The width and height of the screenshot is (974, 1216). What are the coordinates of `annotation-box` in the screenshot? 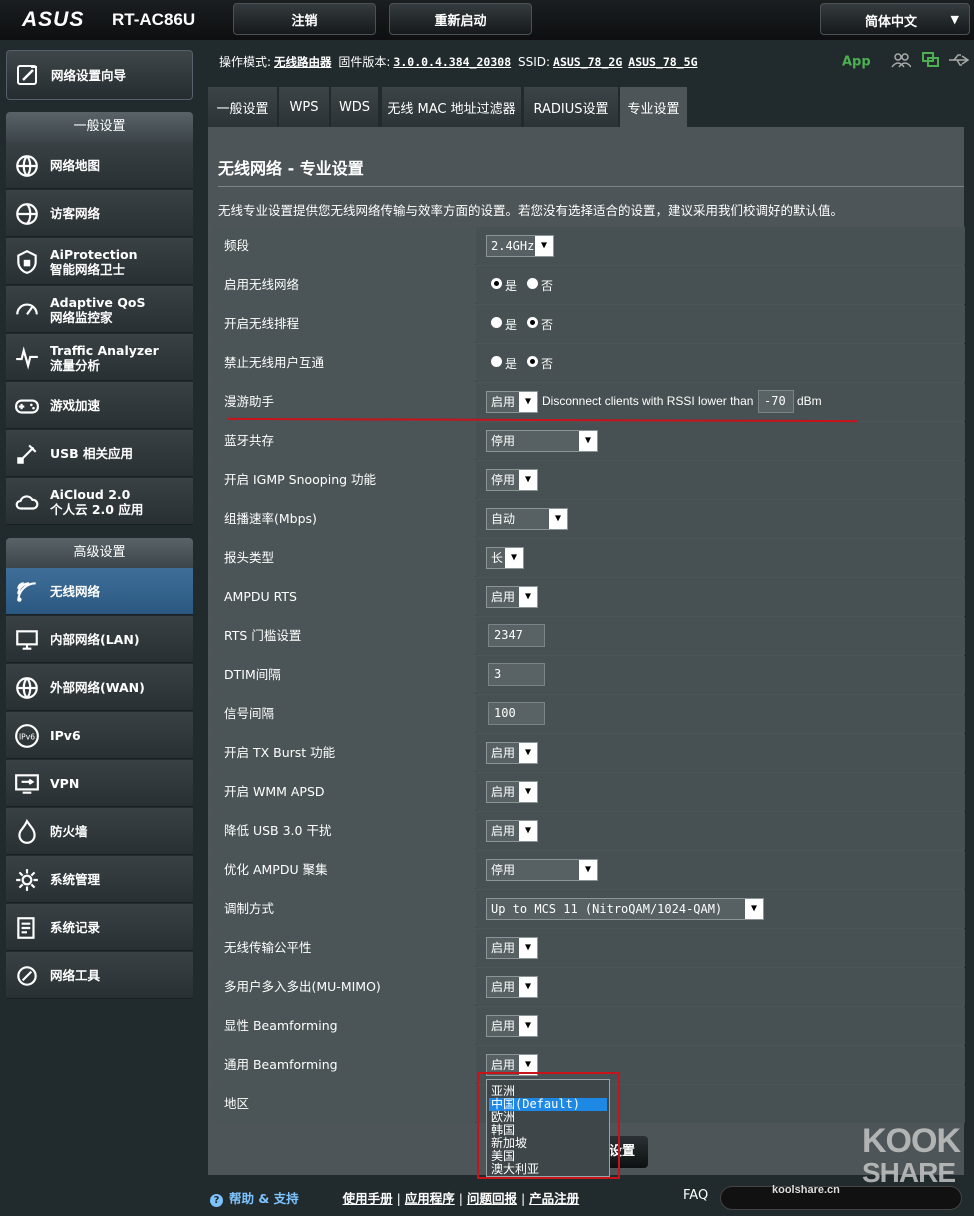 It's located at (548, 1125).